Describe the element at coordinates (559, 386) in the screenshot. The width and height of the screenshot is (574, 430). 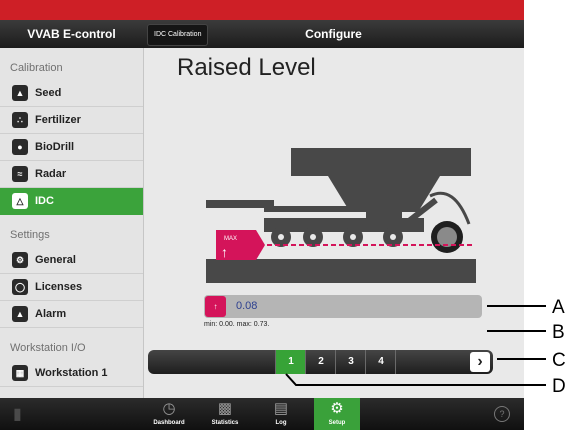
I see `callout-d: D` at that location.